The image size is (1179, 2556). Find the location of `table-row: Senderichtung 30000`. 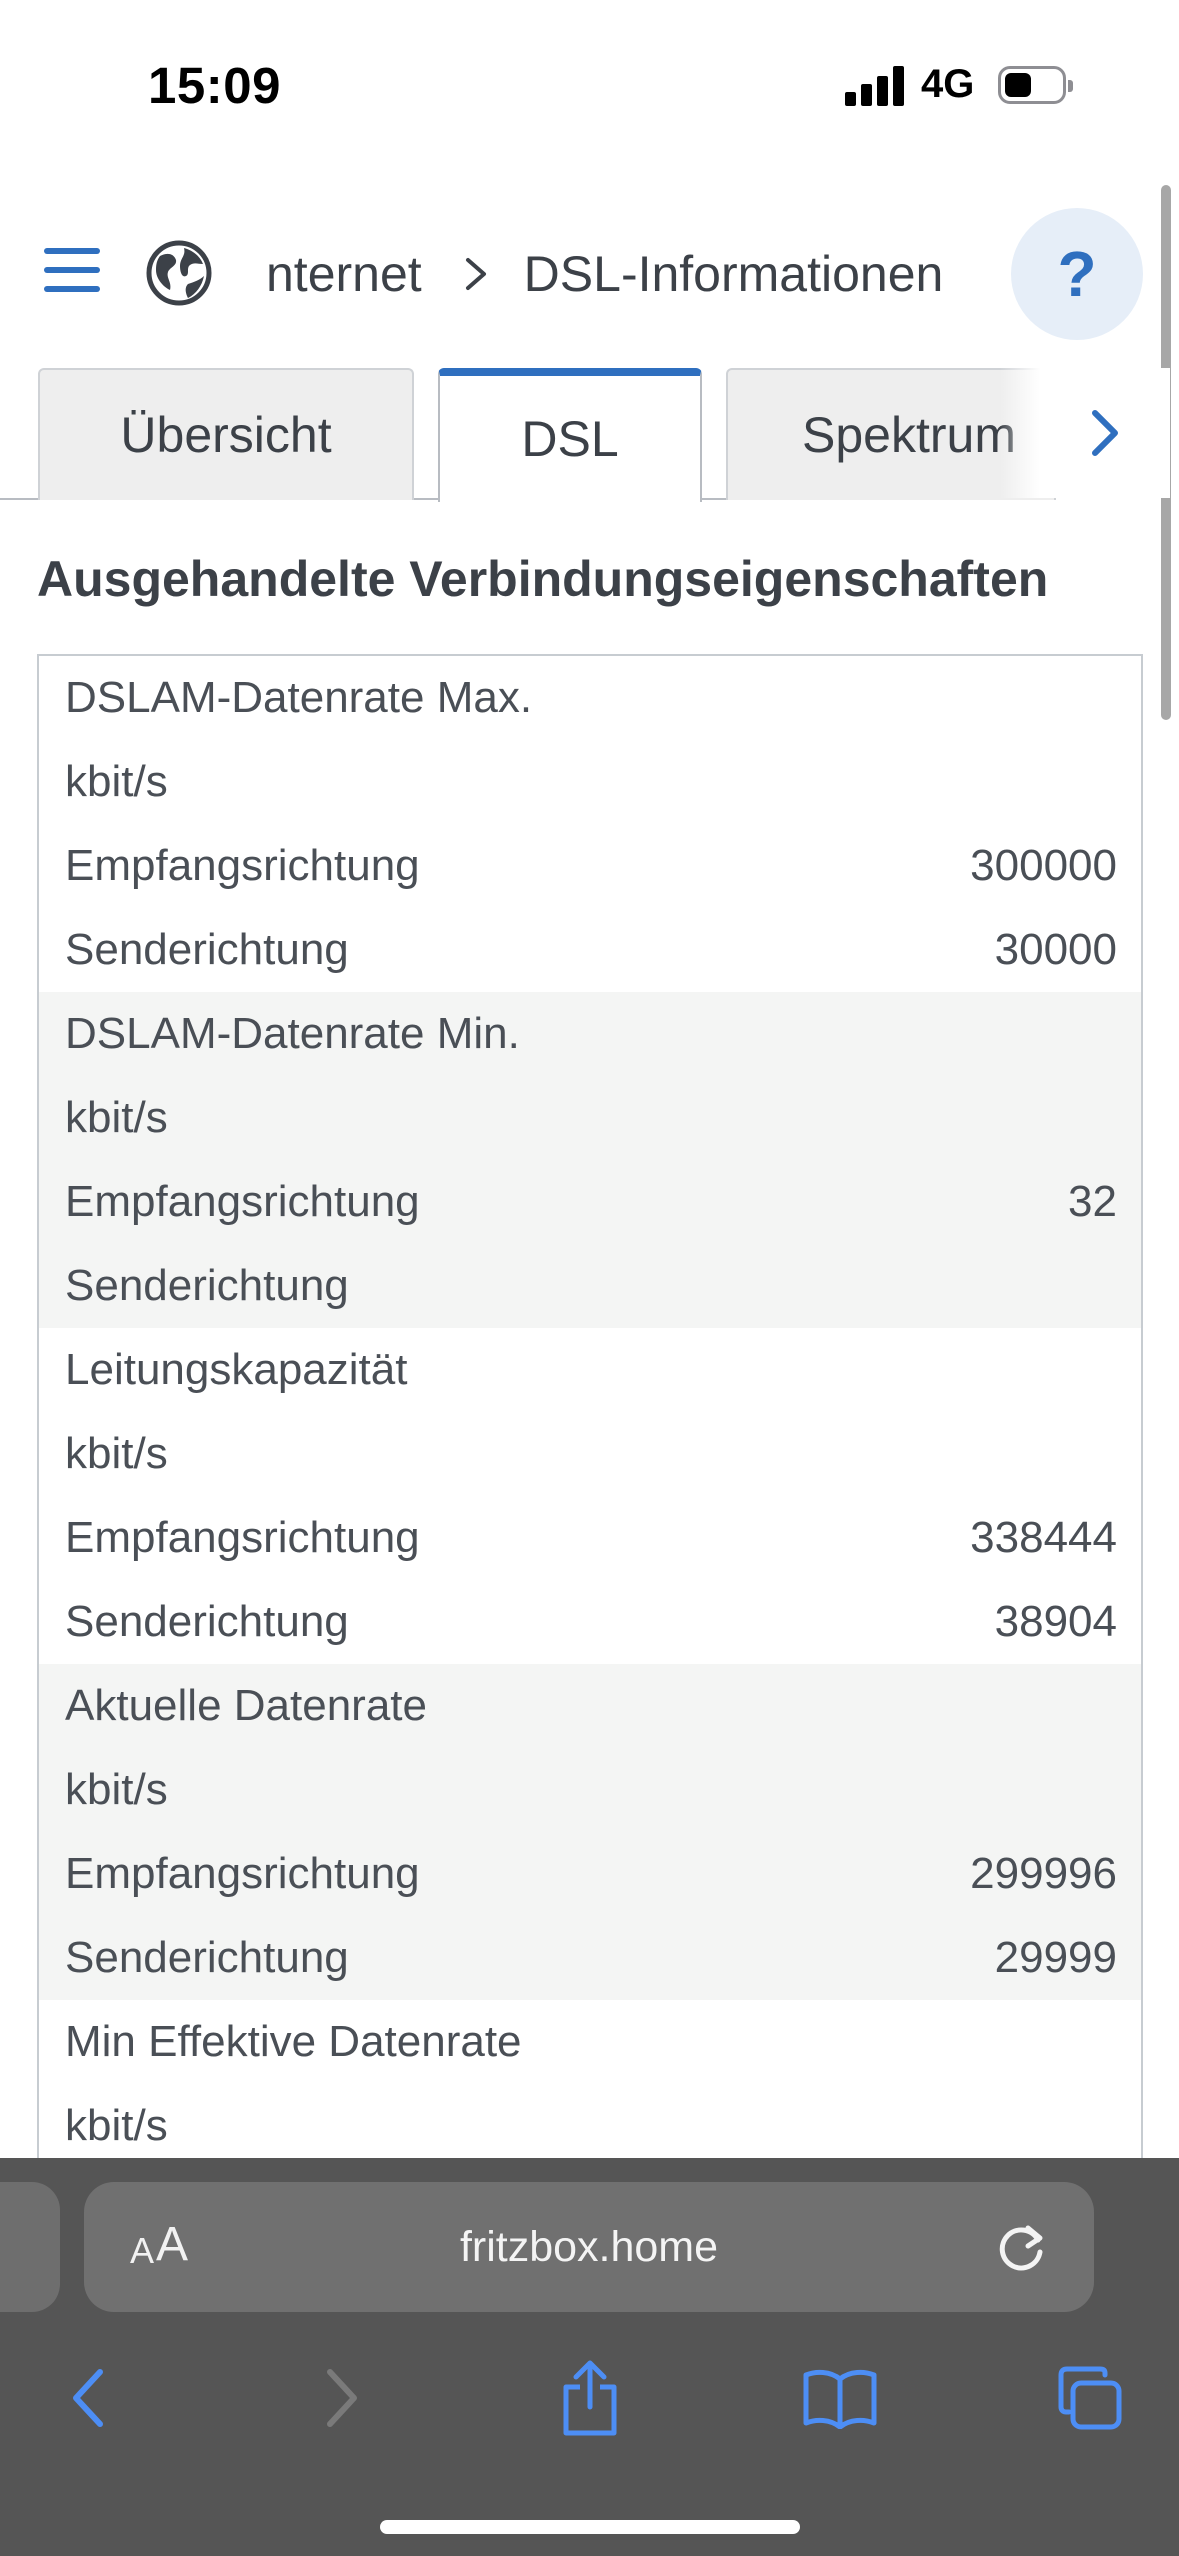

table-row: Senderichtung 30000 is located at coordinates (590, 950).